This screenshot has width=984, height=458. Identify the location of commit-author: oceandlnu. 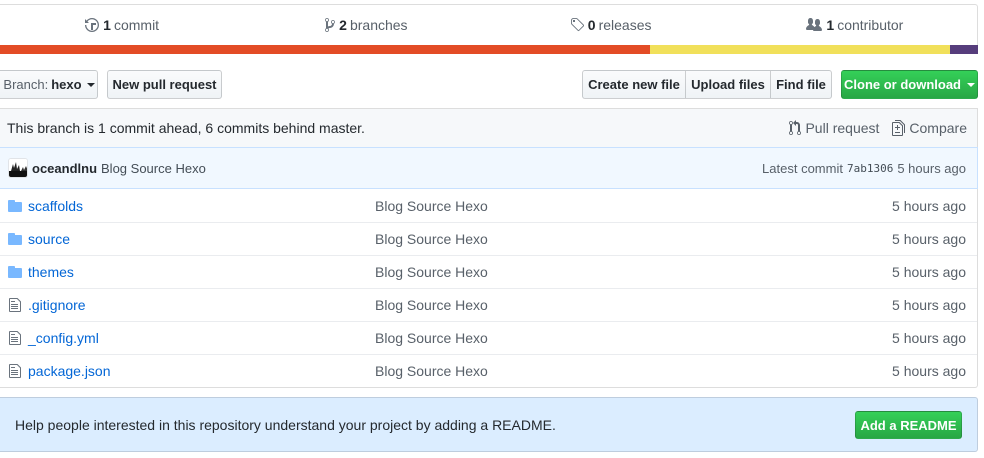
(64, 168).